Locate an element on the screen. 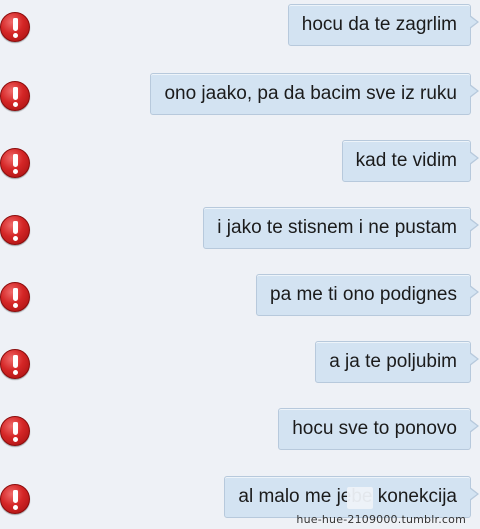 The height and width of the screenshot is (529, 480). message-bubble: al malo me jebe konekcija is located at coordinates (351, 497).